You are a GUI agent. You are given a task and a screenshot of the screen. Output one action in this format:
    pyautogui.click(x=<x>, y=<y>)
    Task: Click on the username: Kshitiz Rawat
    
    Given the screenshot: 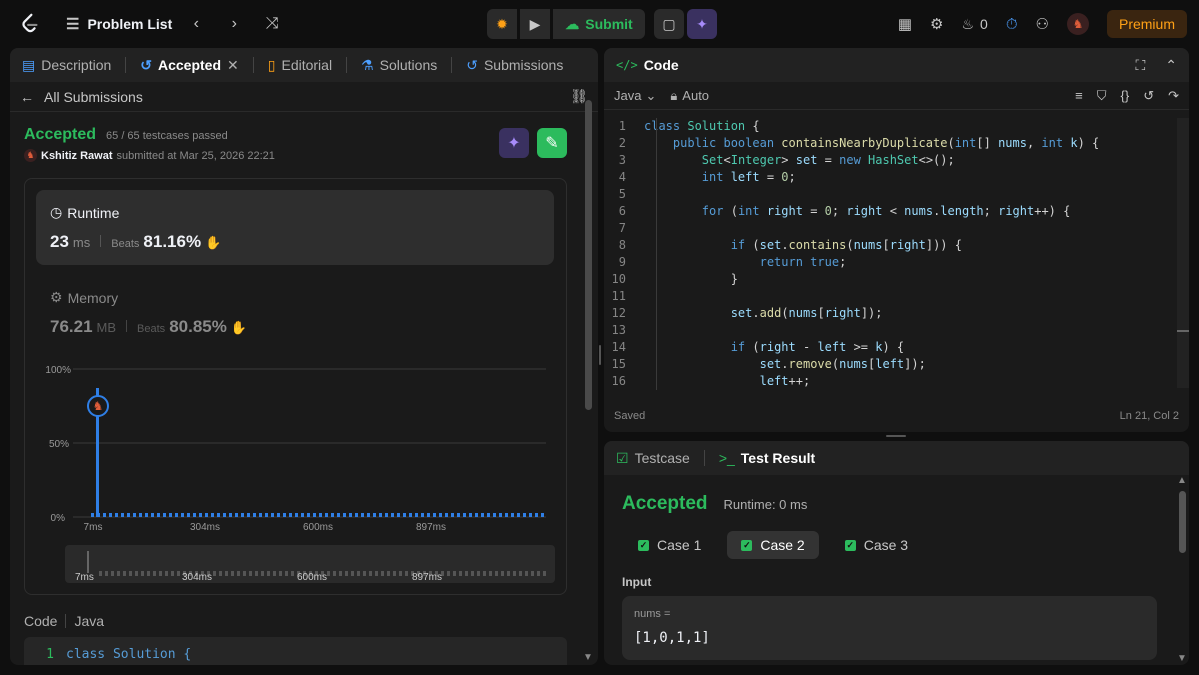 What is the action you would take?
    pyautogui.click(x=77, y=156)
    